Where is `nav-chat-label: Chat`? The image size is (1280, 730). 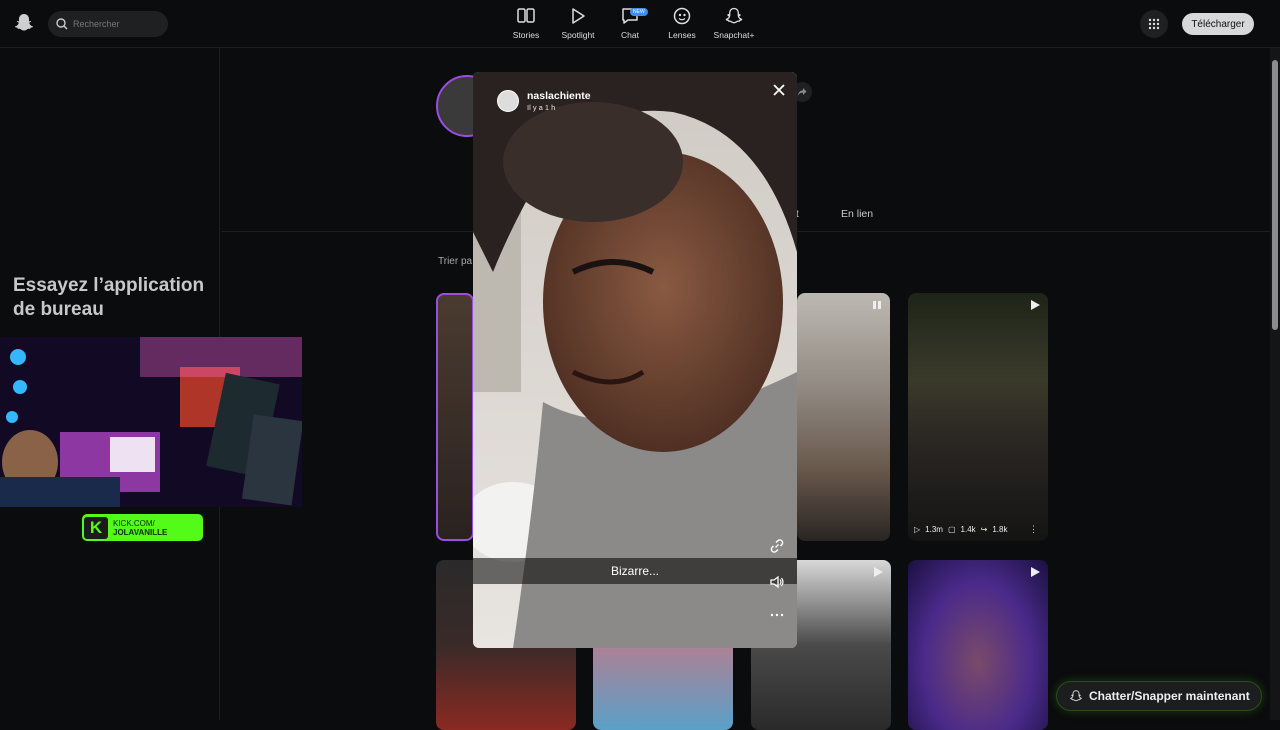 nav-chat-label: Chat is located at coordinates (630, 35).